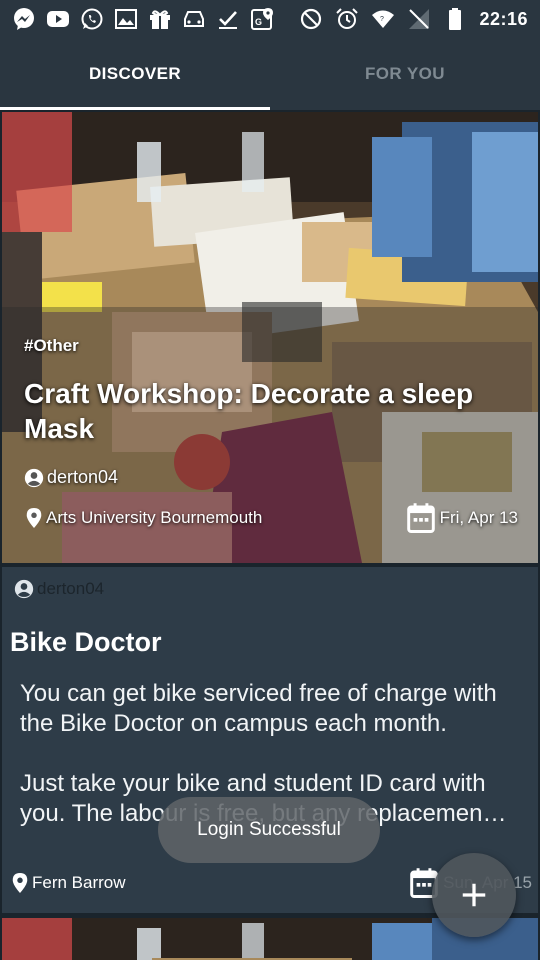 This screenshot has height=960, width=540. What do you see at coordinates (143, 19) in the screenshot?
I see `notification-icons: G` at bounding box center [143, 19].